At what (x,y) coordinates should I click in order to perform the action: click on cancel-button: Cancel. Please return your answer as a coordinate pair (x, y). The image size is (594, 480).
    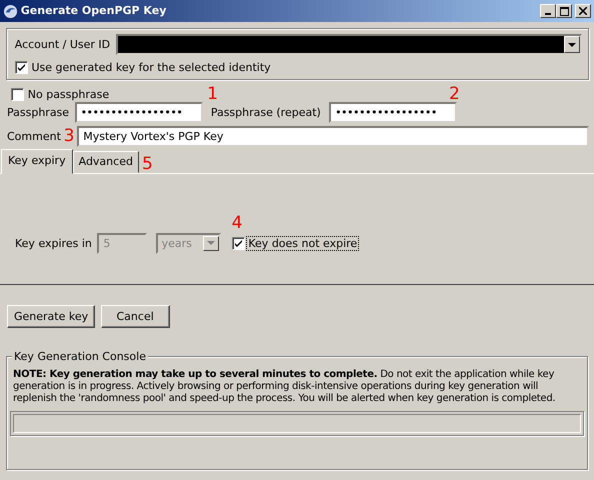
    Looking at the image, I should click on (135, 316).